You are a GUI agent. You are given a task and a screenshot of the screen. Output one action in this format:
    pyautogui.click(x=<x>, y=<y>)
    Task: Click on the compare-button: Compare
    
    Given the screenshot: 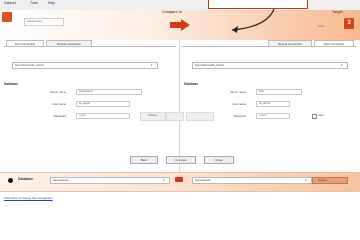 What is the action you would take?
    pyautogui.click(x=181, y=160)
    